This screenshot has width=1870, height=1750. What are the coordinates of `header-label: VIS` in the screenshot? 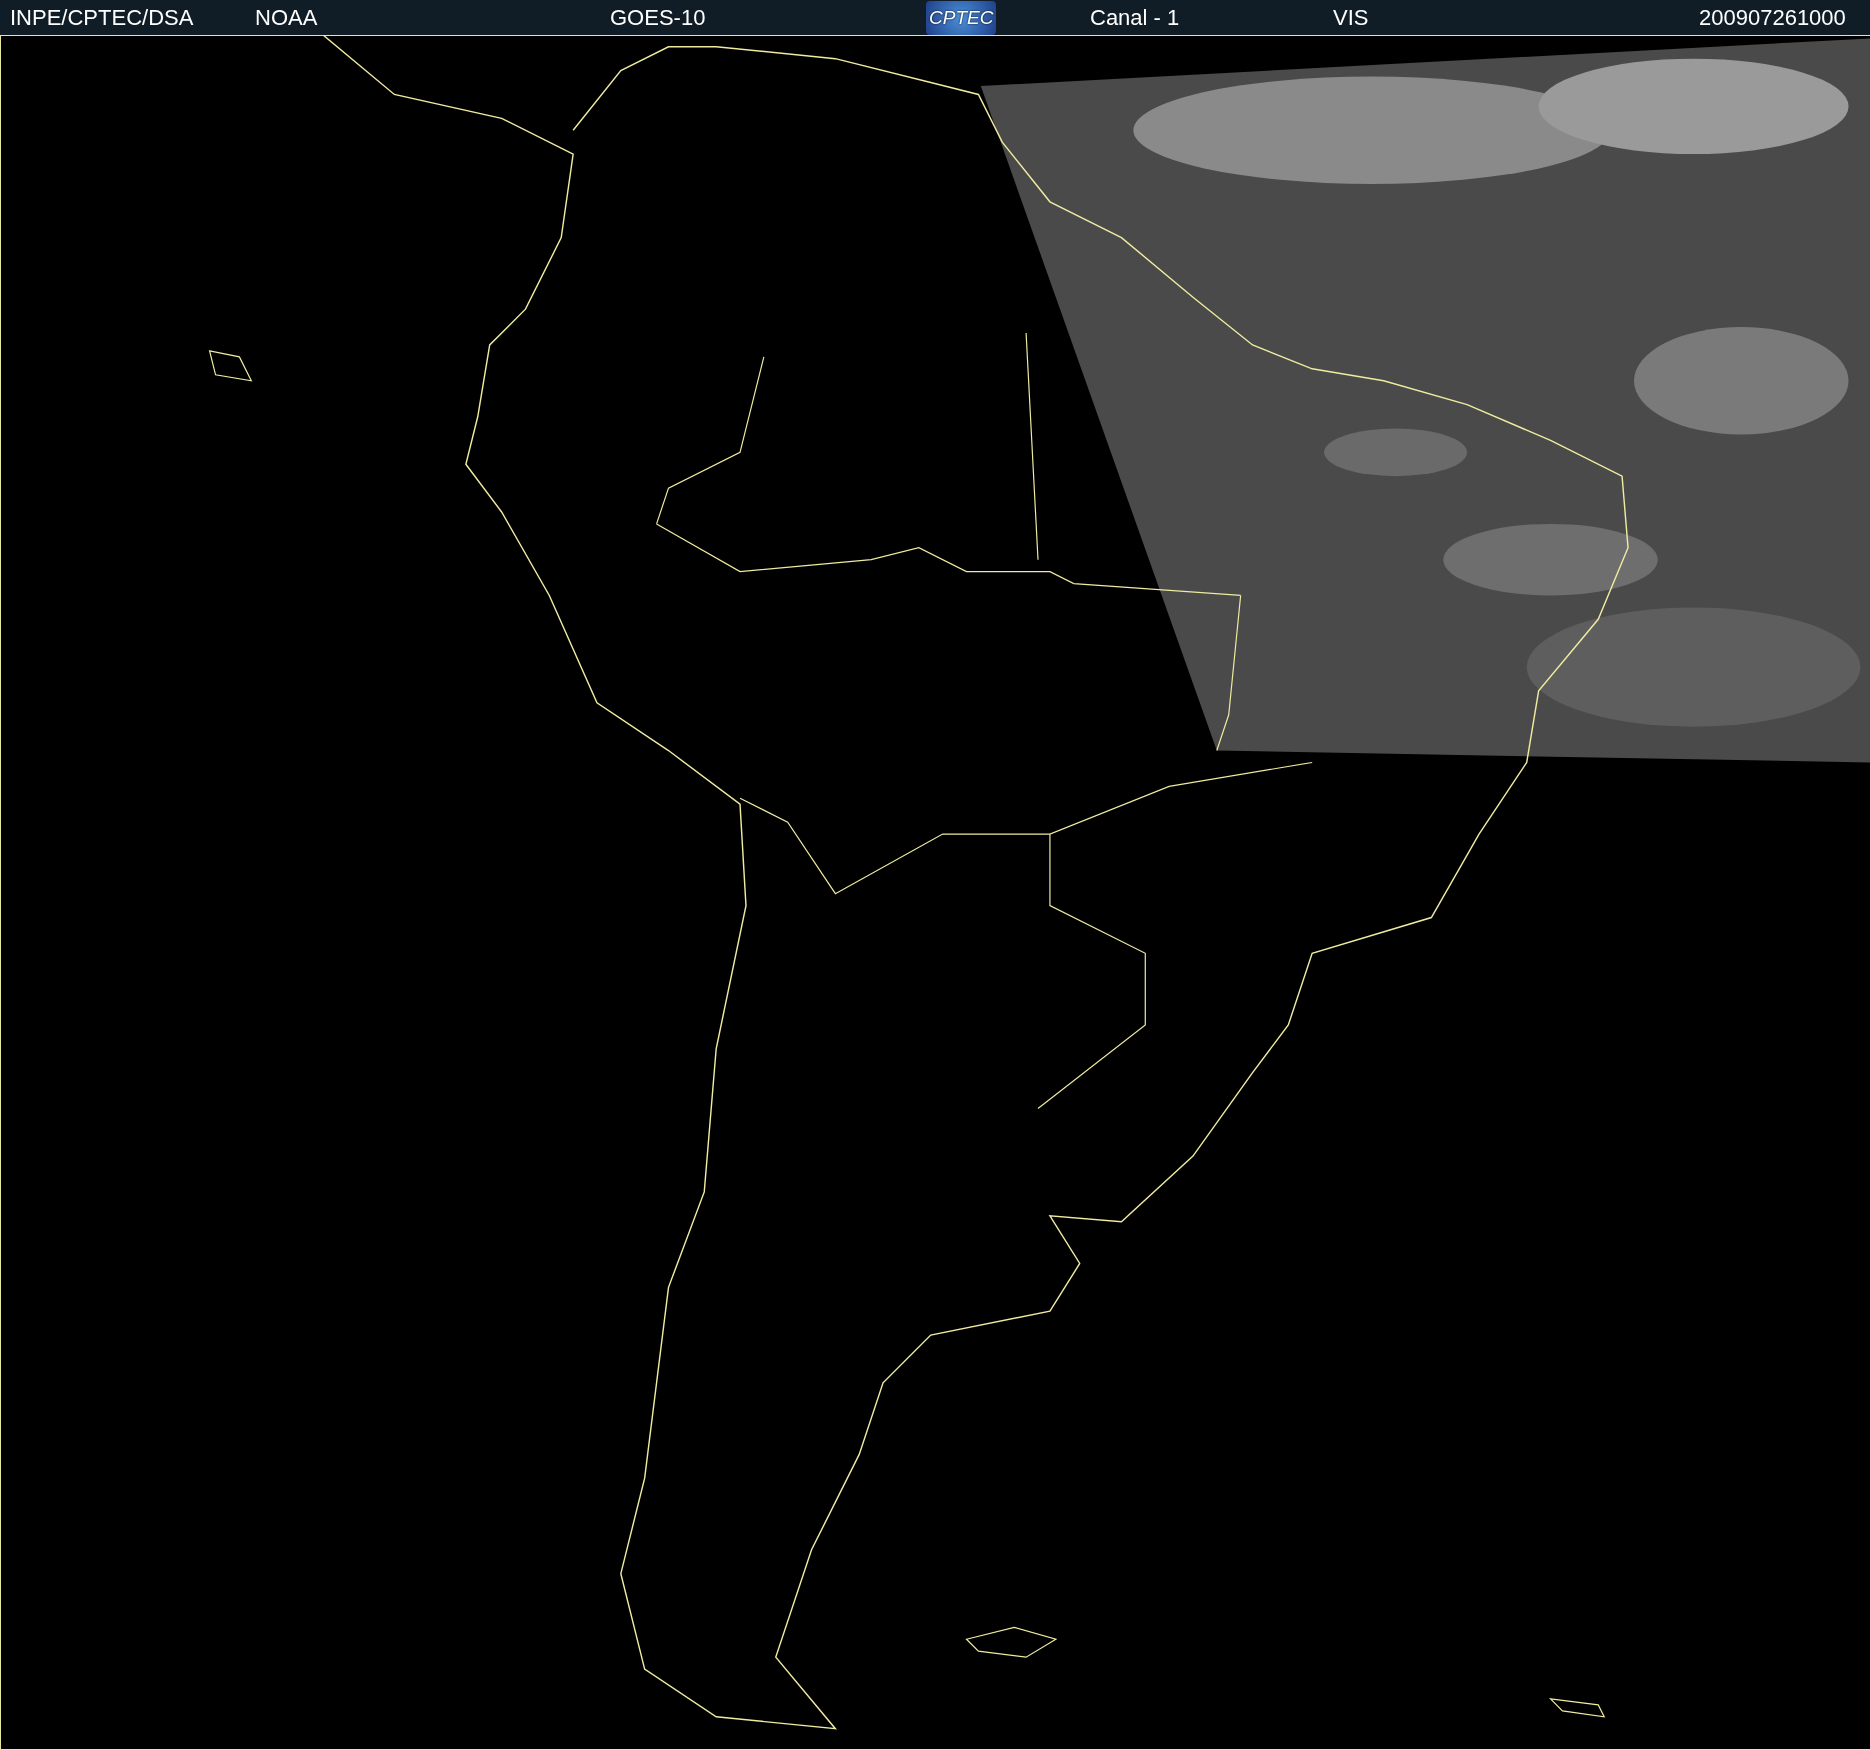 It's located at (1351, 17).